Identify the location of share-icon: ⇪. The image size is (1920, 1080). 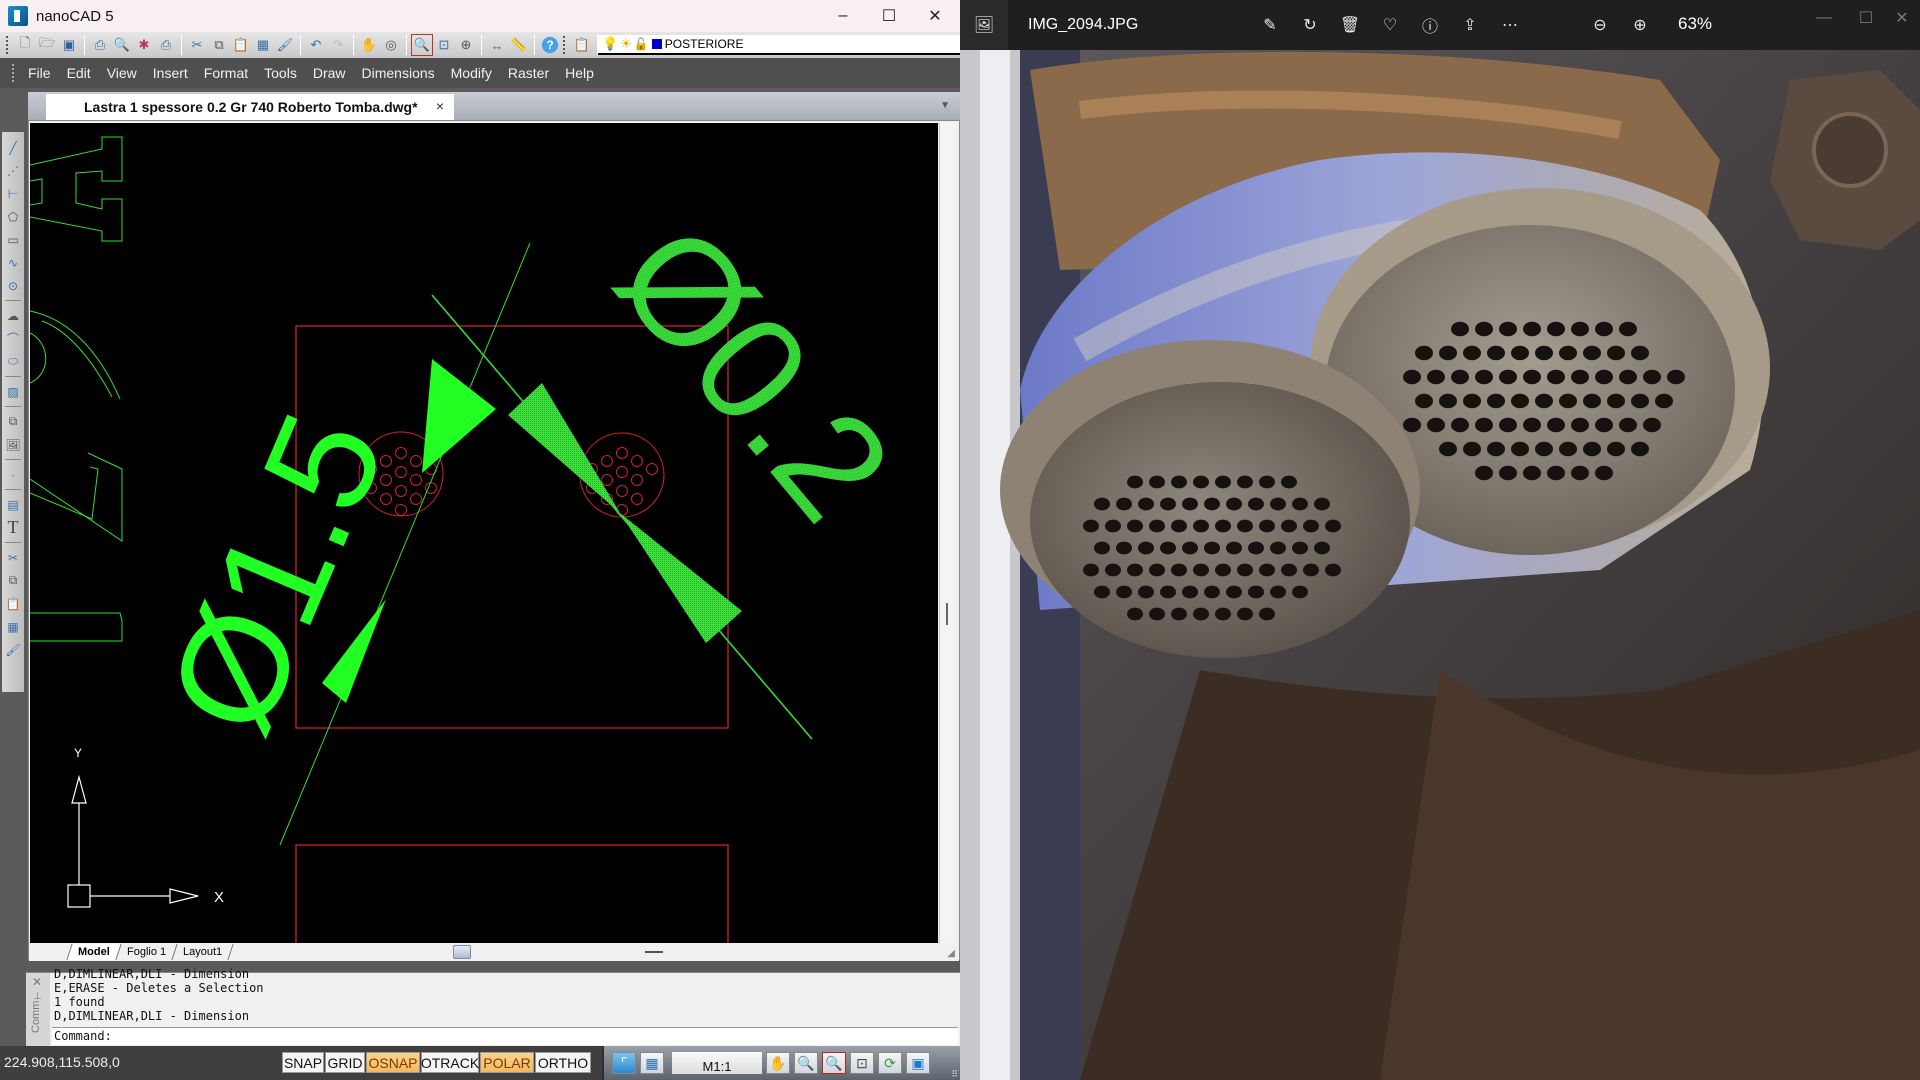
(1470, 25).